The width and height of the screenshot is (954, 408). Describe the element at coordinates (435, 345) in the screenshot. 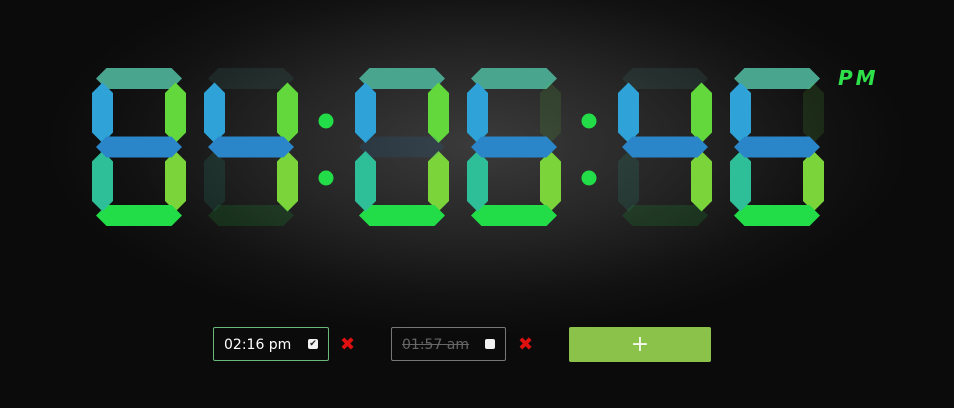

I see `alarm-time: 01:57 am` at that location.